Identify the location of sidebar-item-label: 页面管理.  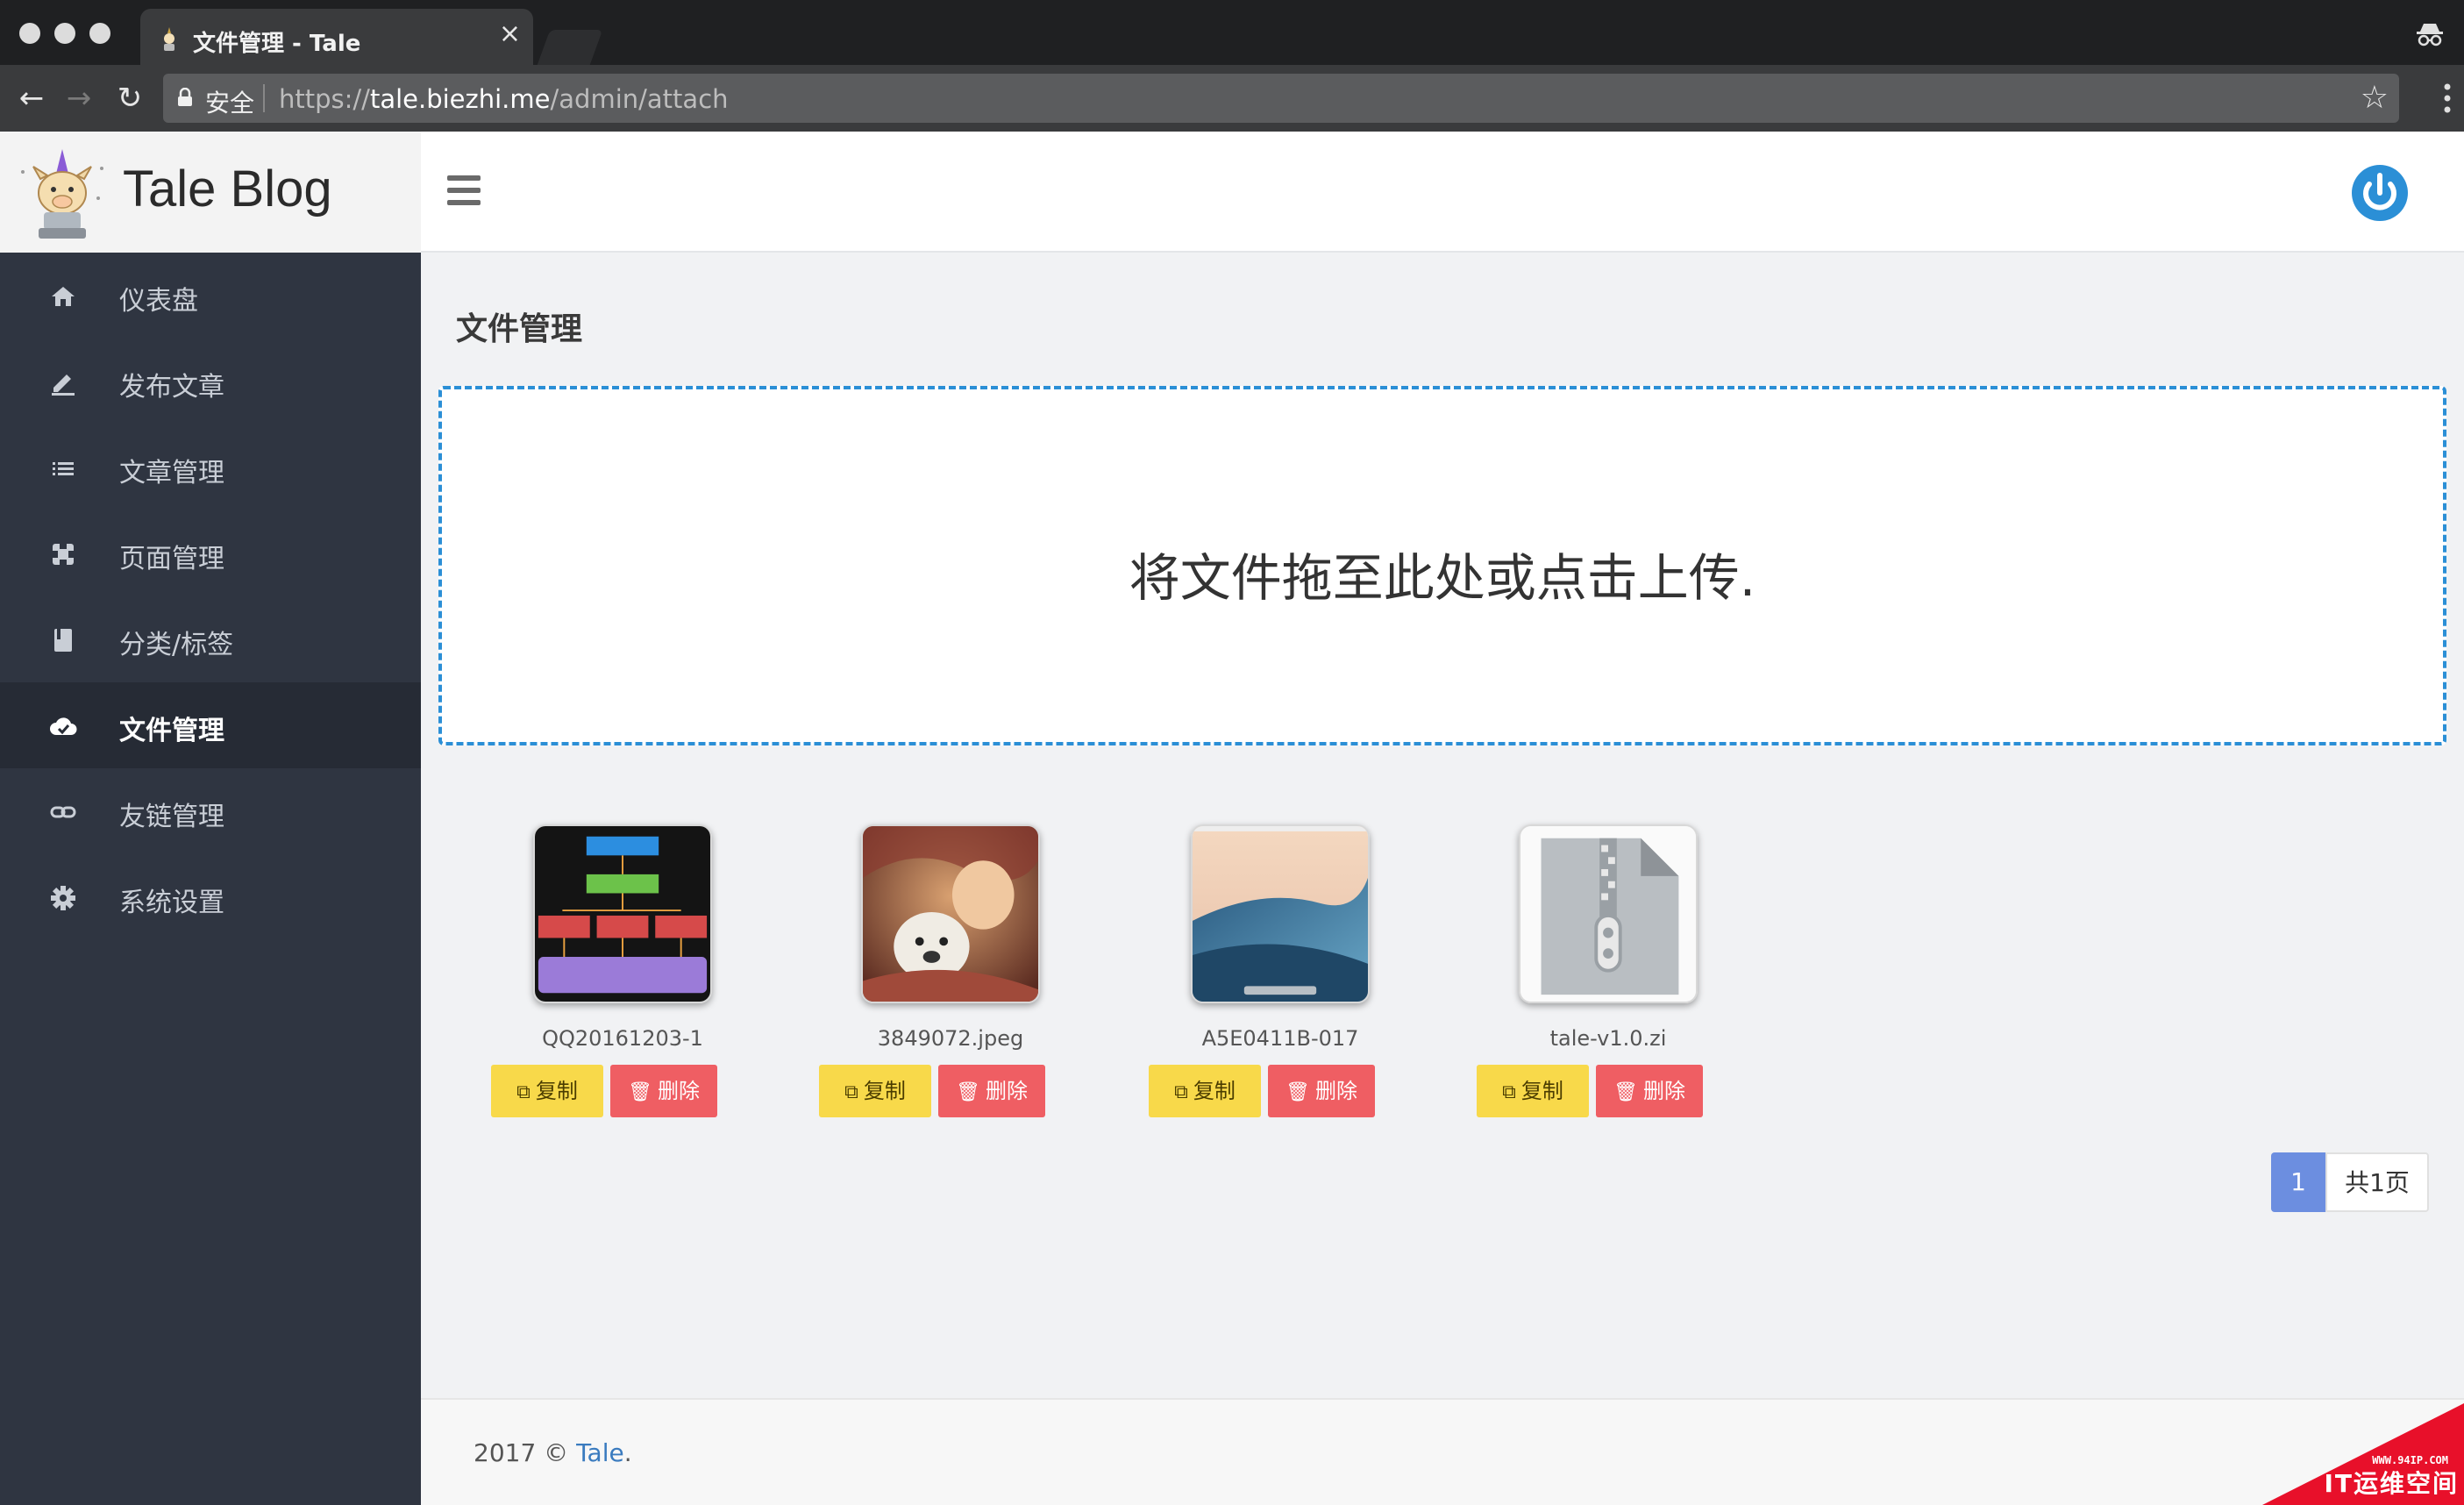
(172, 559).